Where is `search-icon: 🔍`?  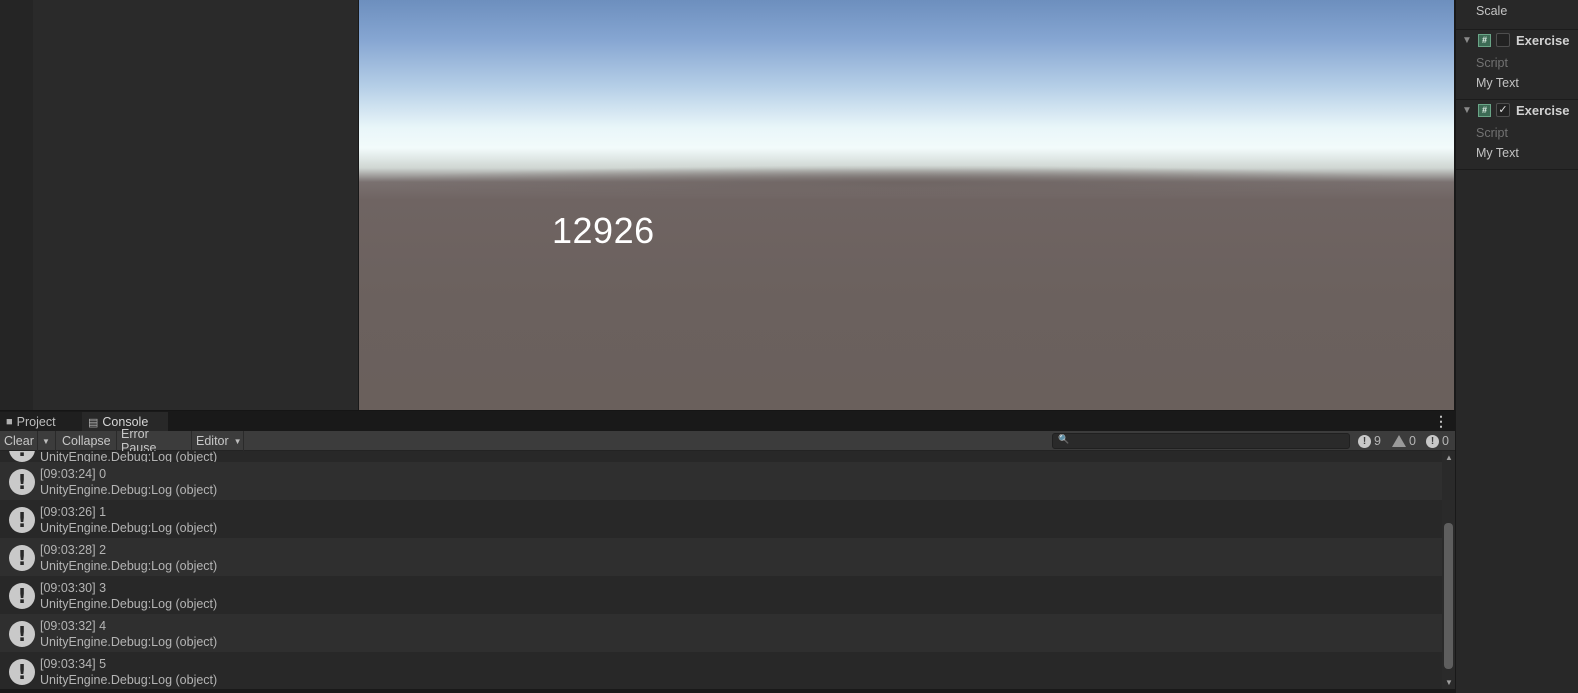 search-icon: 🔍 is located at coordinates (1064, 439).